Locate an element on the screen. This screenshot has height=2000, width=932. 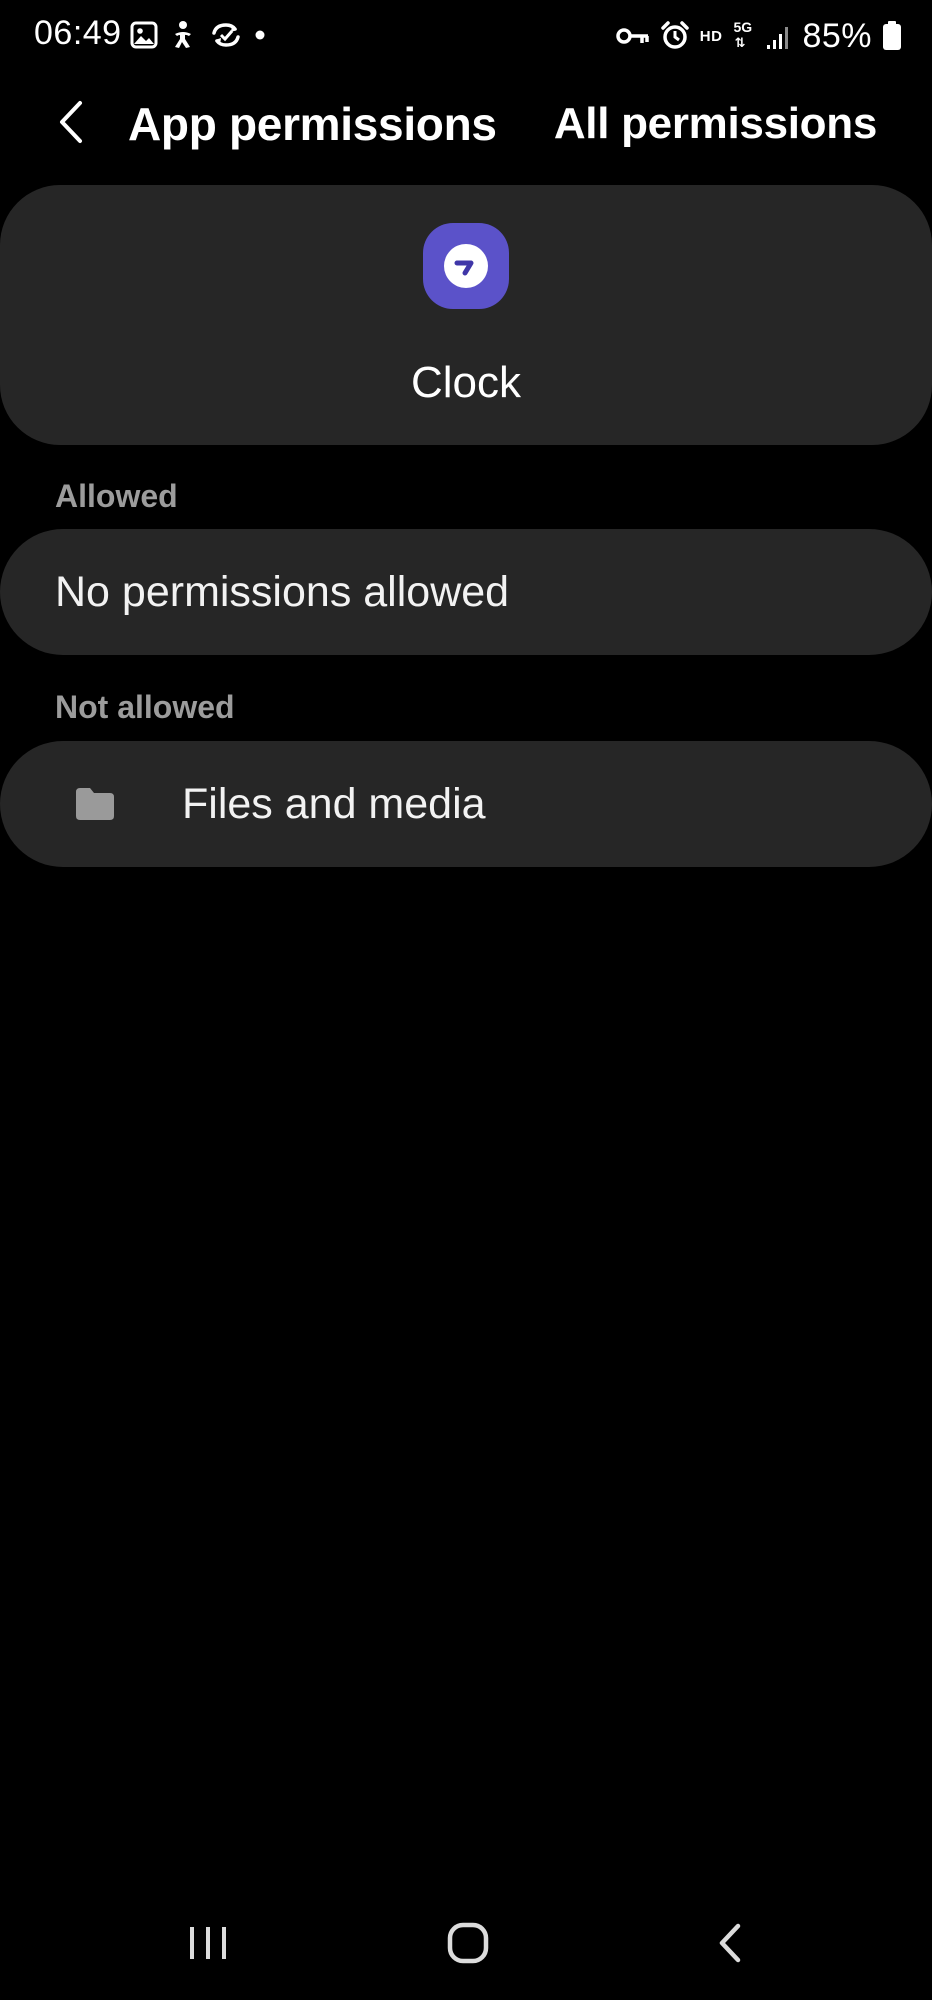
sync-icon is located at coordinates (226, 35).